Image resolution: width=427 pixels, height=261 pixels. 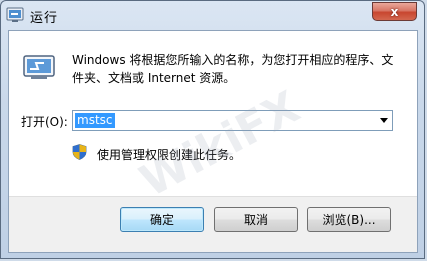 What do you see at coordinates (44, 122) in the screenshot?
I see `open-label: 打开(O):` at bounding box center [44, 122].